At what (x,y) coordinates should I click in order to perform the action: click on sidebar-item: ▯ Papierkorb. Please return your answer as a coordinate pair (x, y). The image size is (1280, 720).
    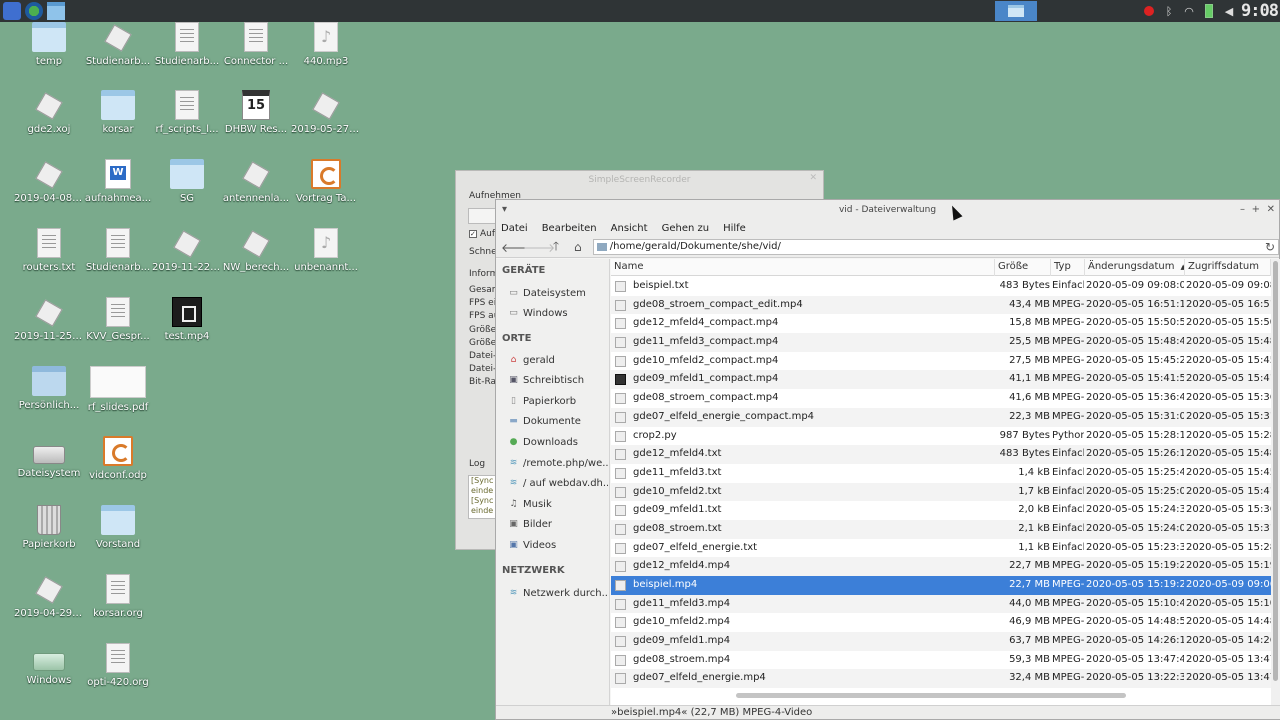
    Looking at the image, I should click on (558, 401).